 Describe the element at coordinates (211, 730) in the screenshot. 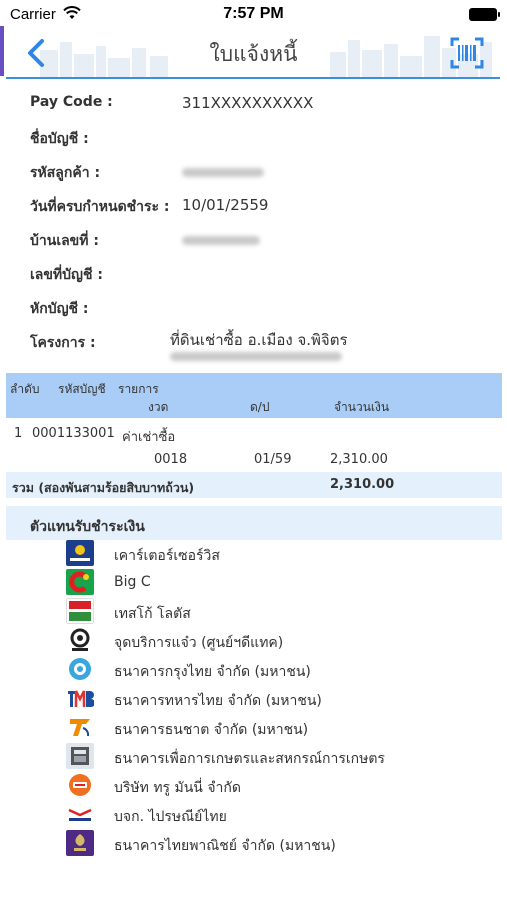

I see `agent-name: ธนาคารธนชาต จำกัด (มหาชน)` at that location.